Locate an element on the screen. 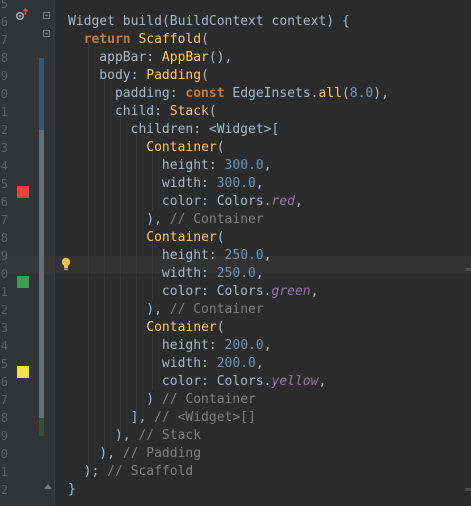 This screenshot has width=471, height=506. code-text: appBar: AppBar(), is located at coordinates (150, 58).